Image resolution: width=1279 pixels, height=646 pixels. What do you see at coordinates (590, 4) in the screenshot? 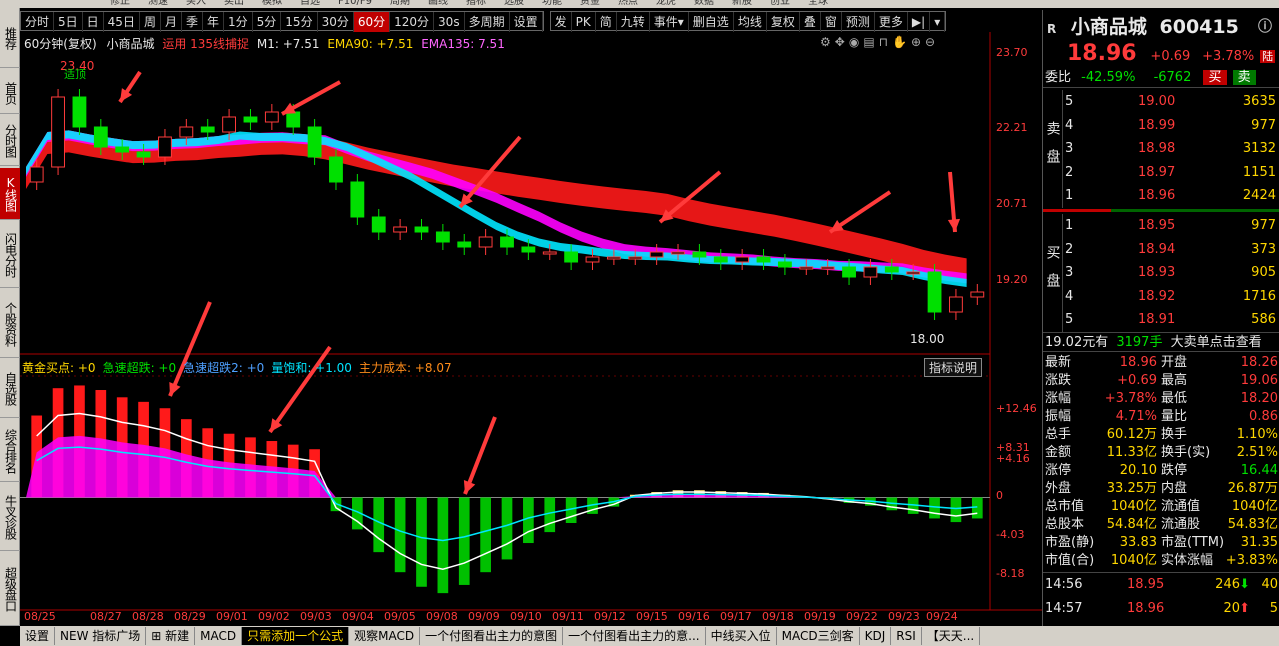
I see `menu-item: 资金` at bounding box center [590, 4].